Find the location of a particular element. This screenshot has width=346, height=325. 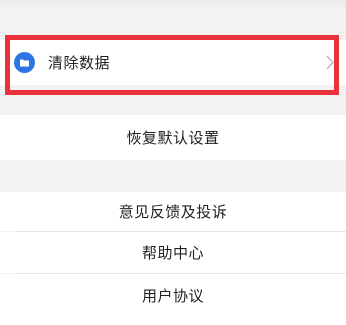

clear-data-row: 清除数据 is located at coordinates (173, 62).